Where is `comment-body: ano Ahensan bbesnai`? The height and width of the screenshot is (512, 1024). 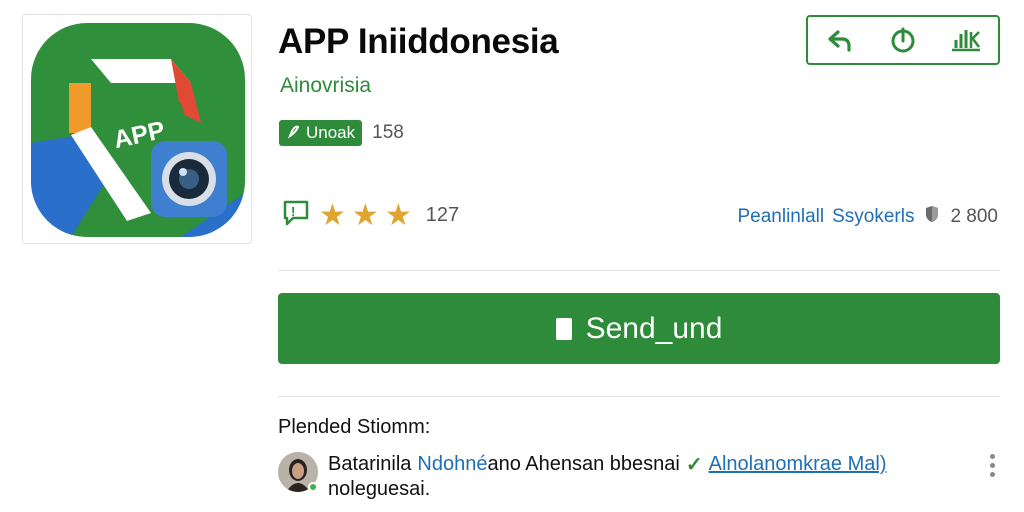 comment-body: ano Ahensan bbesnai is located at coordinates (583, 464).